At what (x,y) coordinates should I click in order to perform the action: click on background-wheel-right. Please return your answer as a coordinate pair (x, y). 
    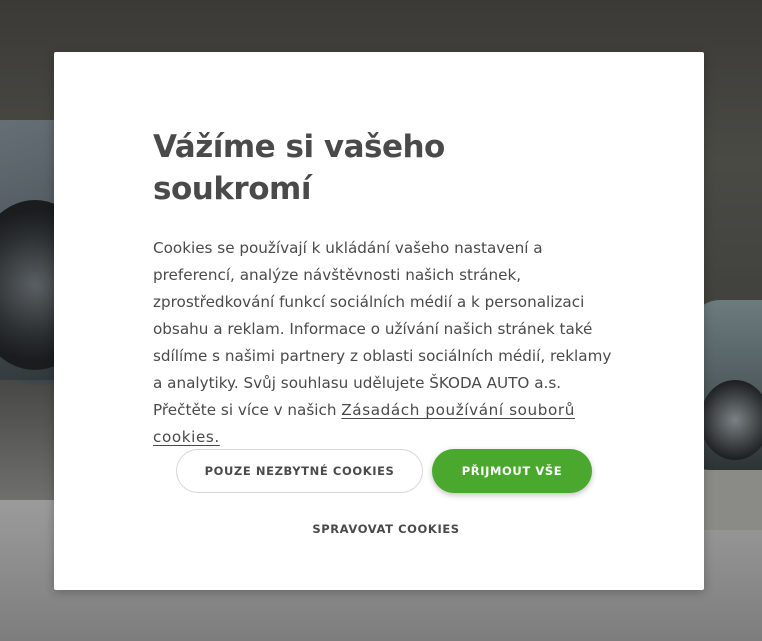
    Looking at the image, I should click on (731, 420).